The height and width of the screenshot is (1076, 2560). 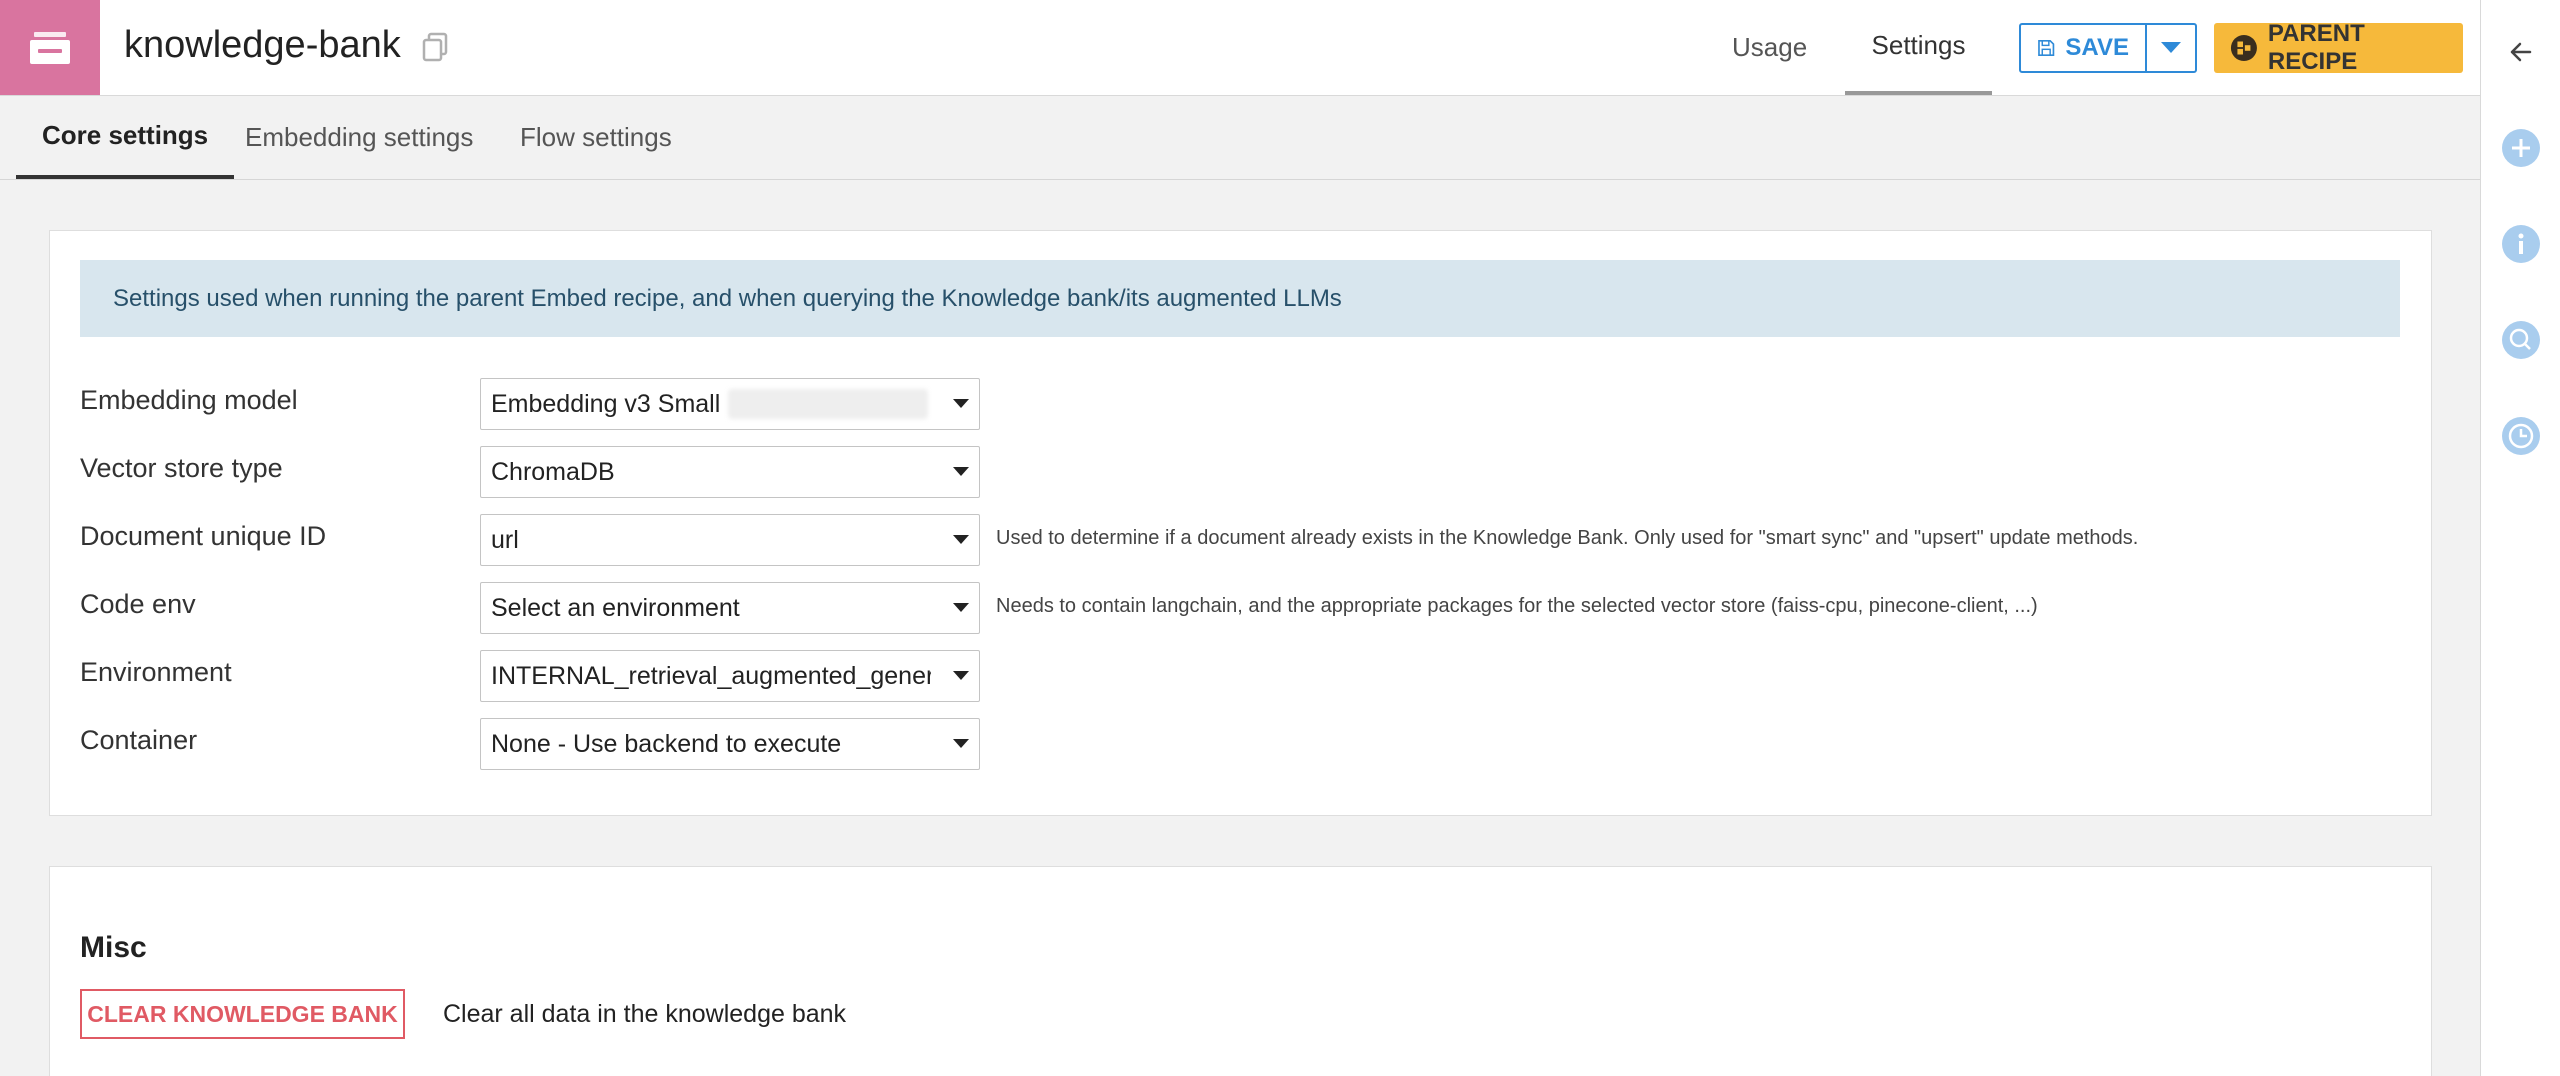 I want to click on save-button-group: SAVE, so click(x=2108, y=48).